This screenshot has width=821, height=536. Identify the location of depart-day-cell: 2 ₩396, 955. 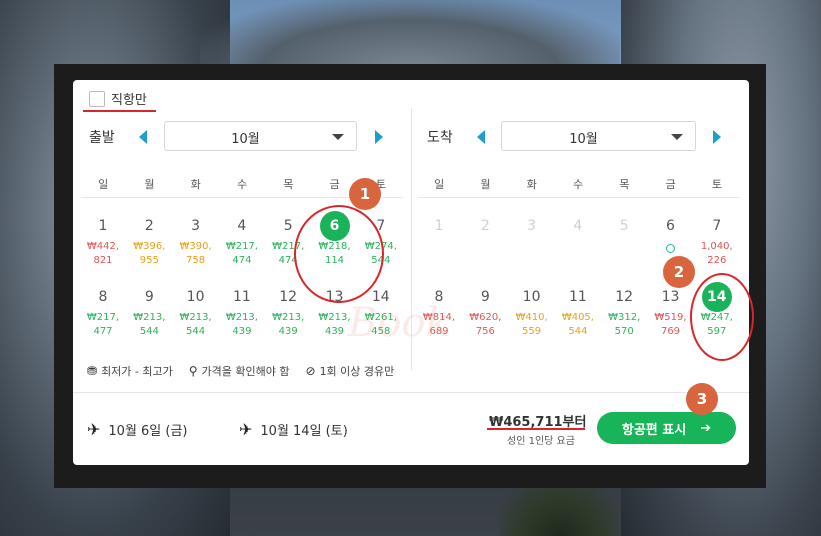
(149, 241).